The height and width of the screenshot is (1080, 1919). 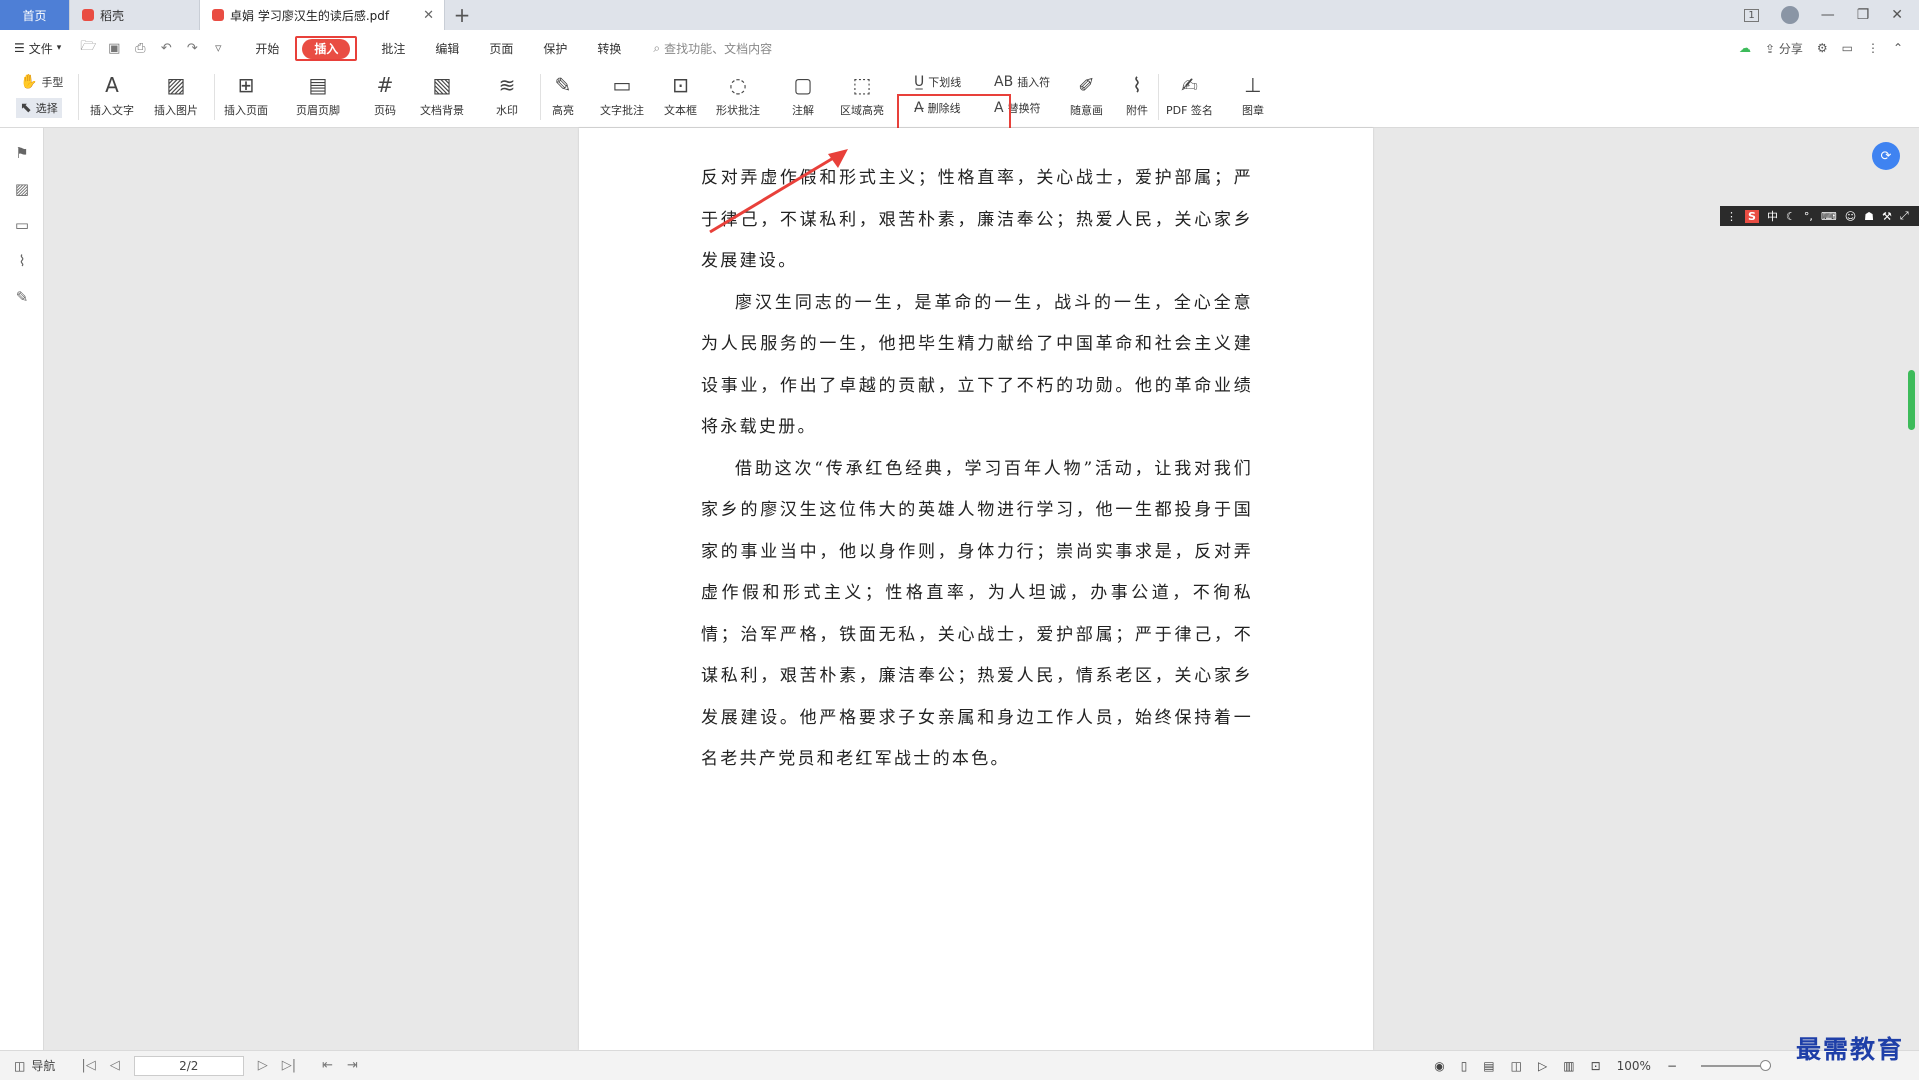 What do you see at coordinates (22, 153) in the screenshot?
I see `bookmark-icon: ⚑` at bounding box center [22, 153].